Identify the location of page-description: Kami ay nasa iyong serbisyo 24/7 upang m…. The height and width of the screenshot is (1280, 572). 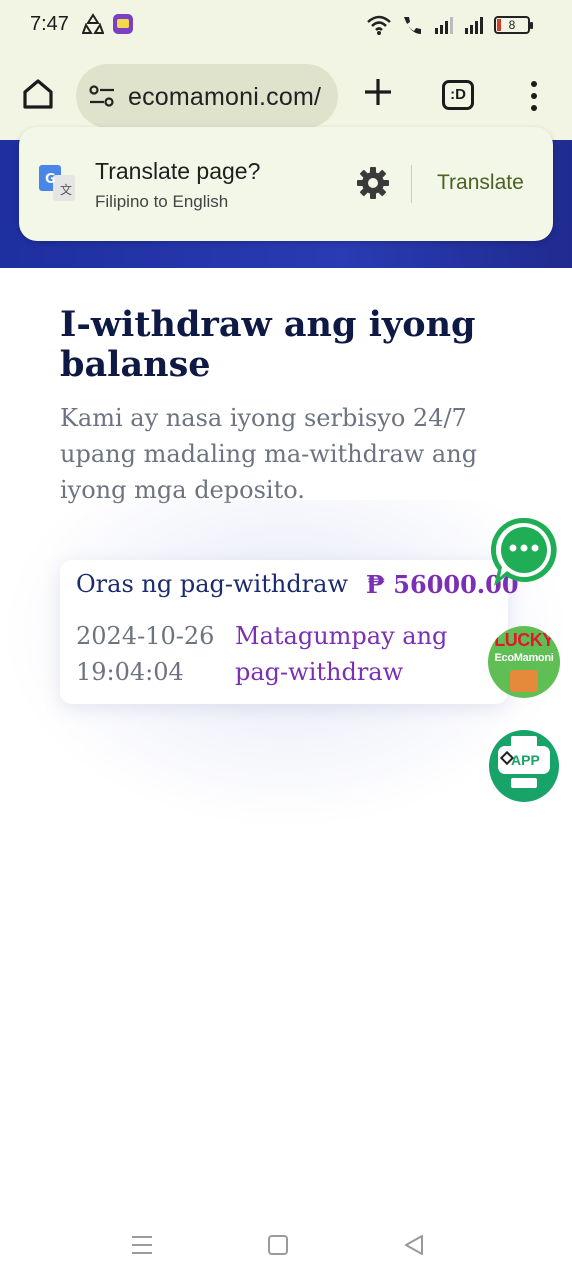
(269, 454).